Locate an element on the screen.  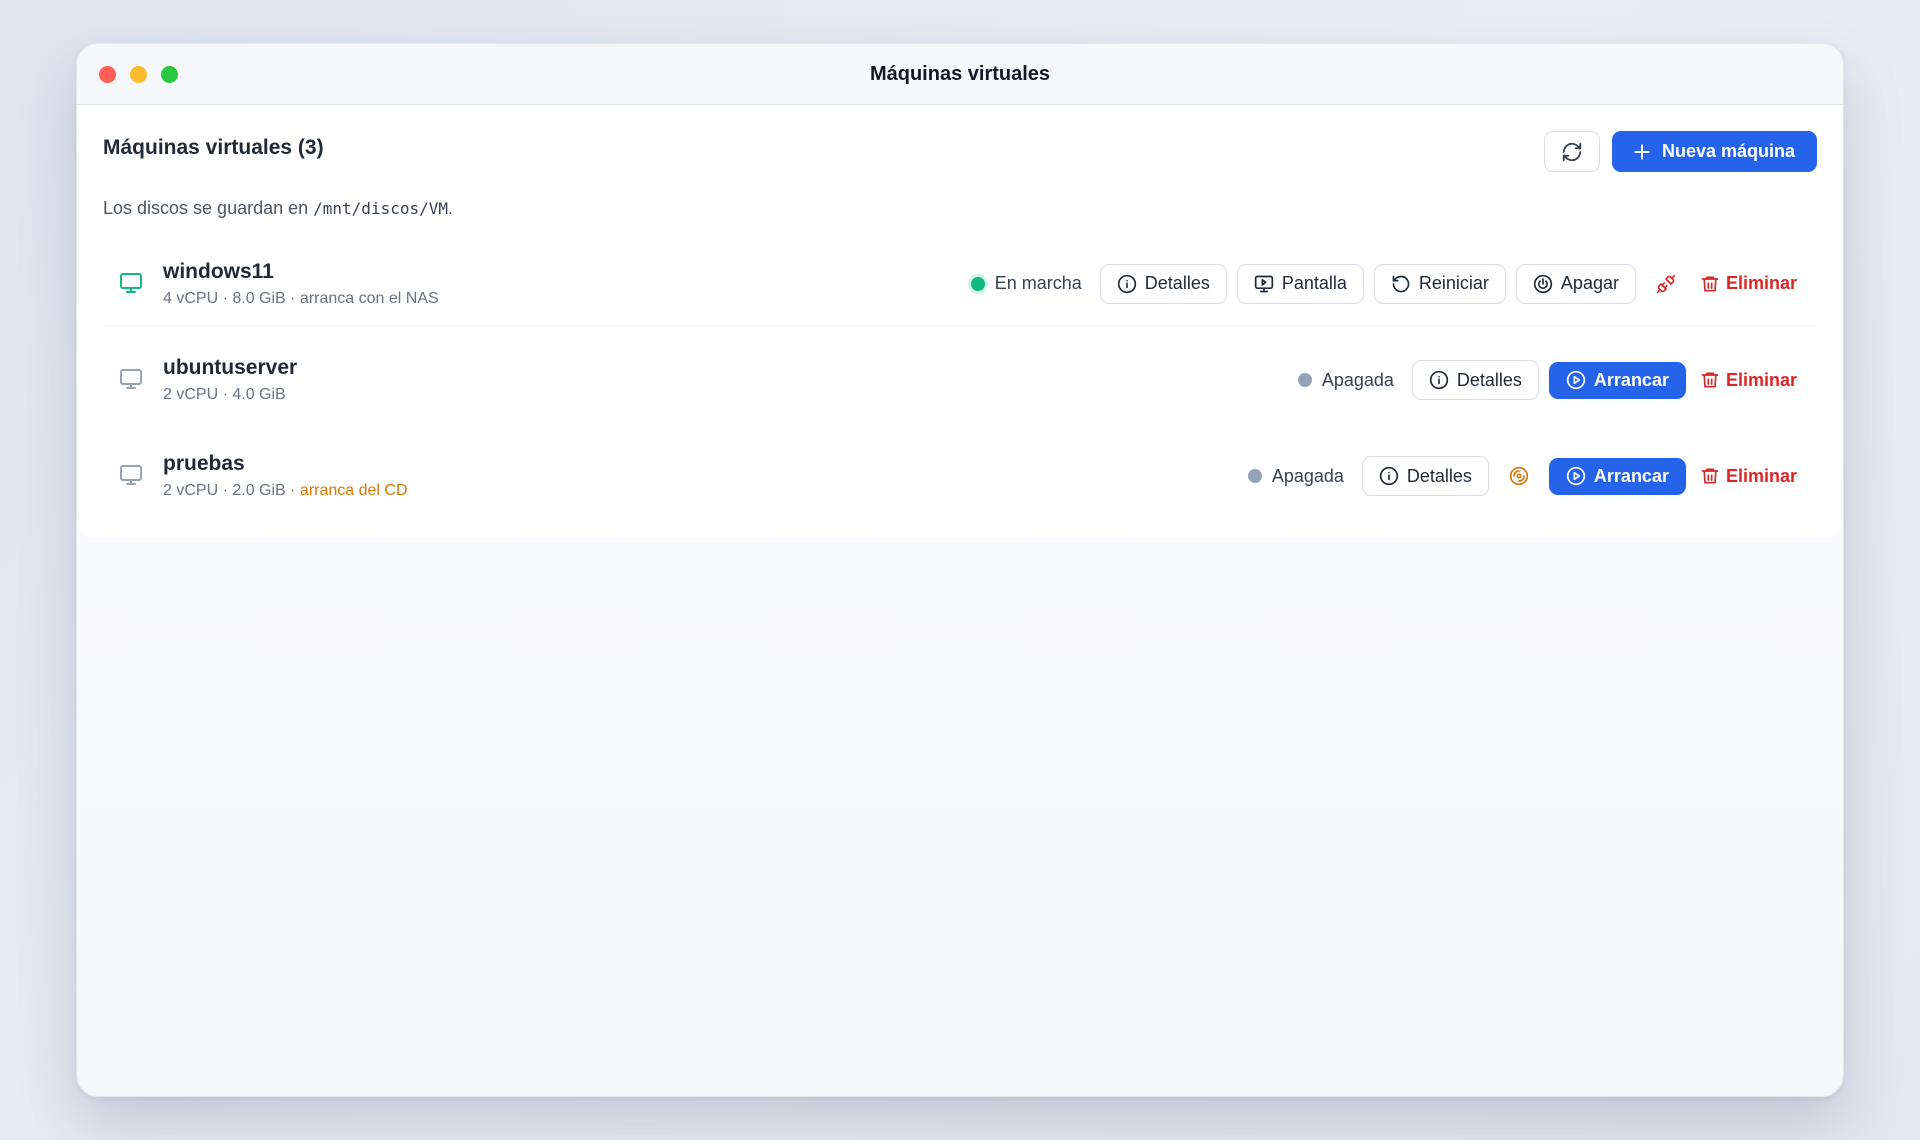
screen-icon is located at coordinates (1264, 284).